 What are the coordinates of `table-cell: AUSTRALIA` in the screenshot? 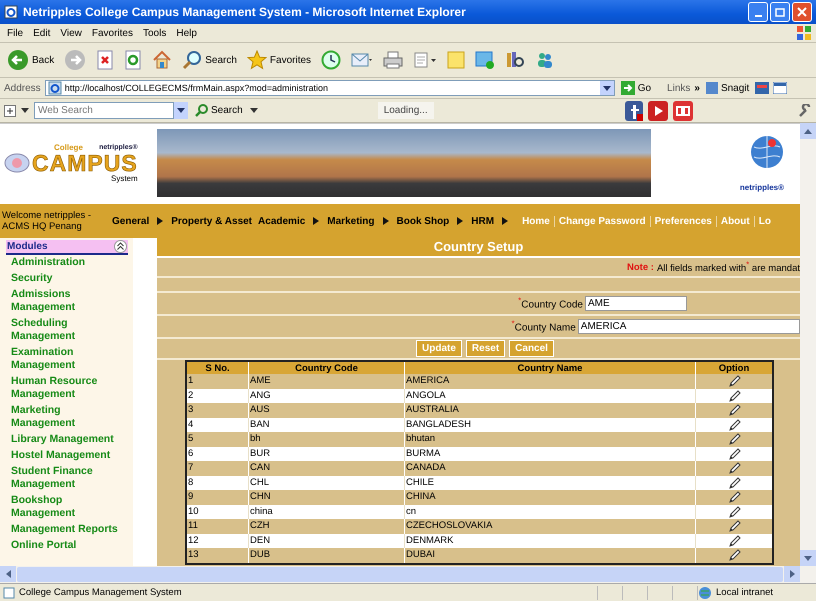 It's located at (550, 410).